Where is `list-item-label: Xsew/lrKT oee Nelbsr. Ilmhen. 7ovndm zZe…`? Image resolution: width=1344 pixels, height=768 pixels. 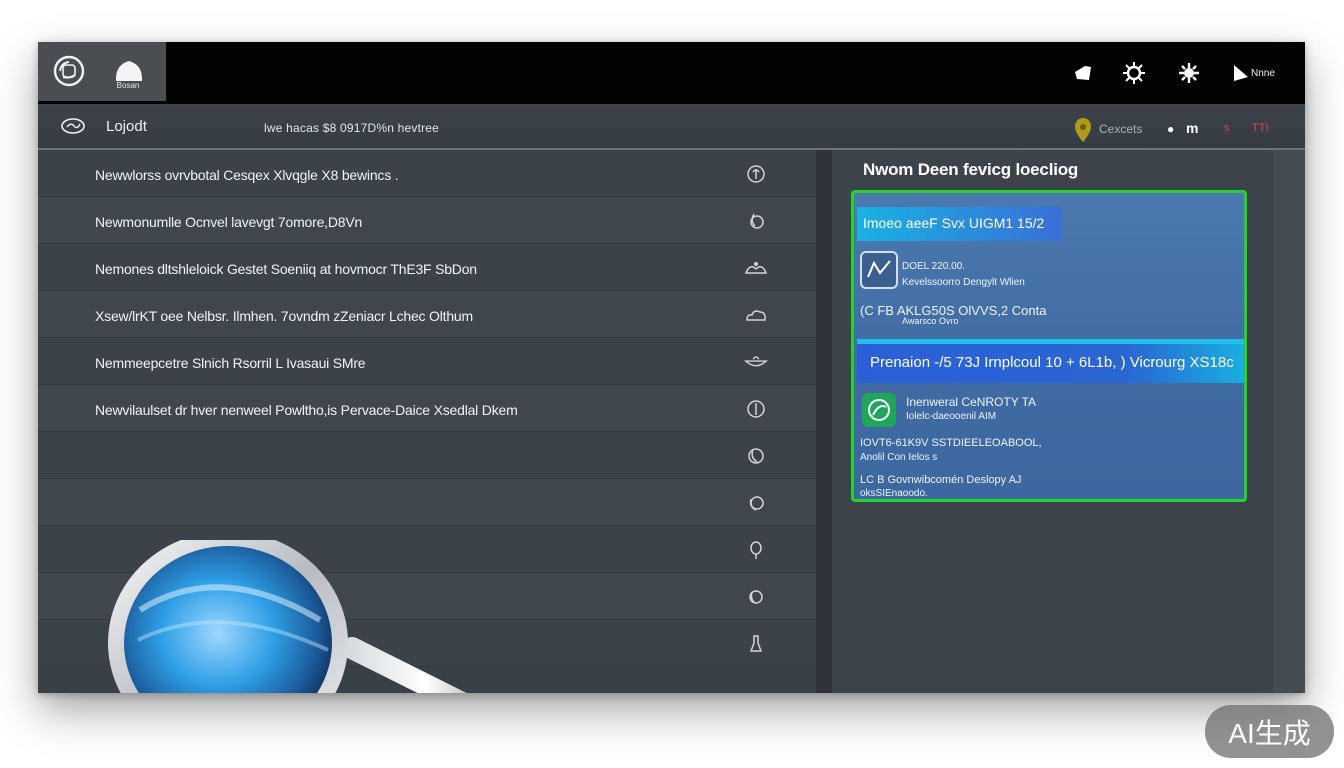
list-item-label: Xsew/lrKT oee Nelbsr. Ilmhen. 7ovndm zZe… is located at coordinates (284, 316).